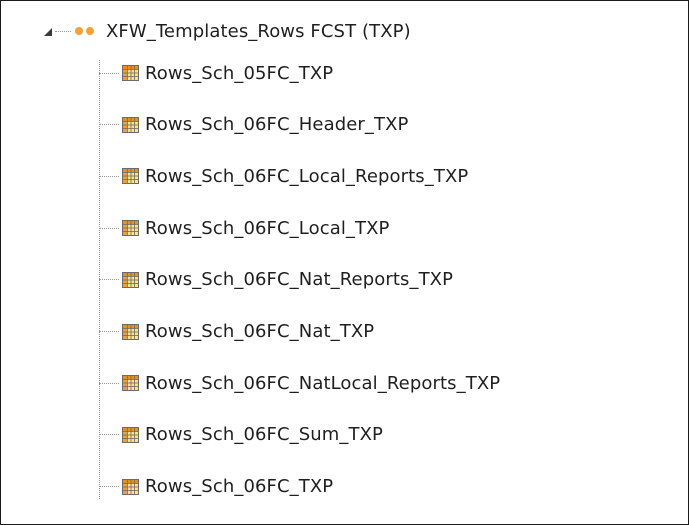 The width and height of the screenshot is (689, 525). What do you see at coordinates (307, 176) in the screenshot?
I see `tree-node-label: Rows_Sch_06FC_Local_Reports_TXP` at bounding box center [307, 176].